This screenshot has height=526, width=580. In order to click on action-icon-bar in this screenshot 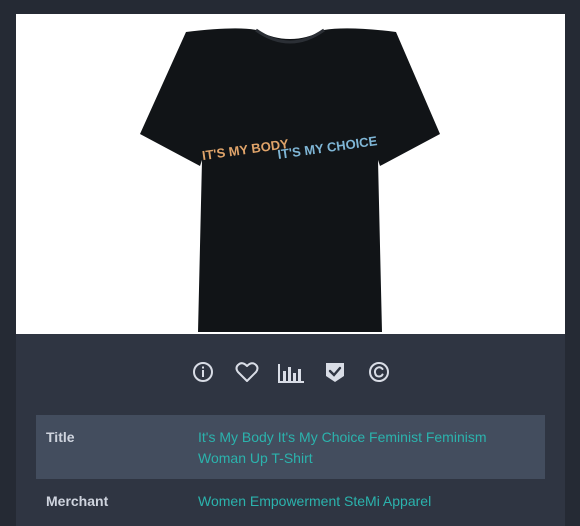, I will do `click(290, 372)`.